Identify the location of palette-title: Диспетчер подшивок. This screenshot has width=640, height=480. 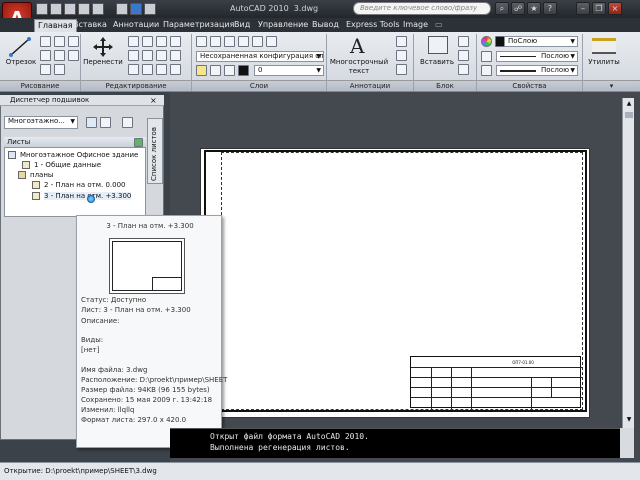
(82, 100).